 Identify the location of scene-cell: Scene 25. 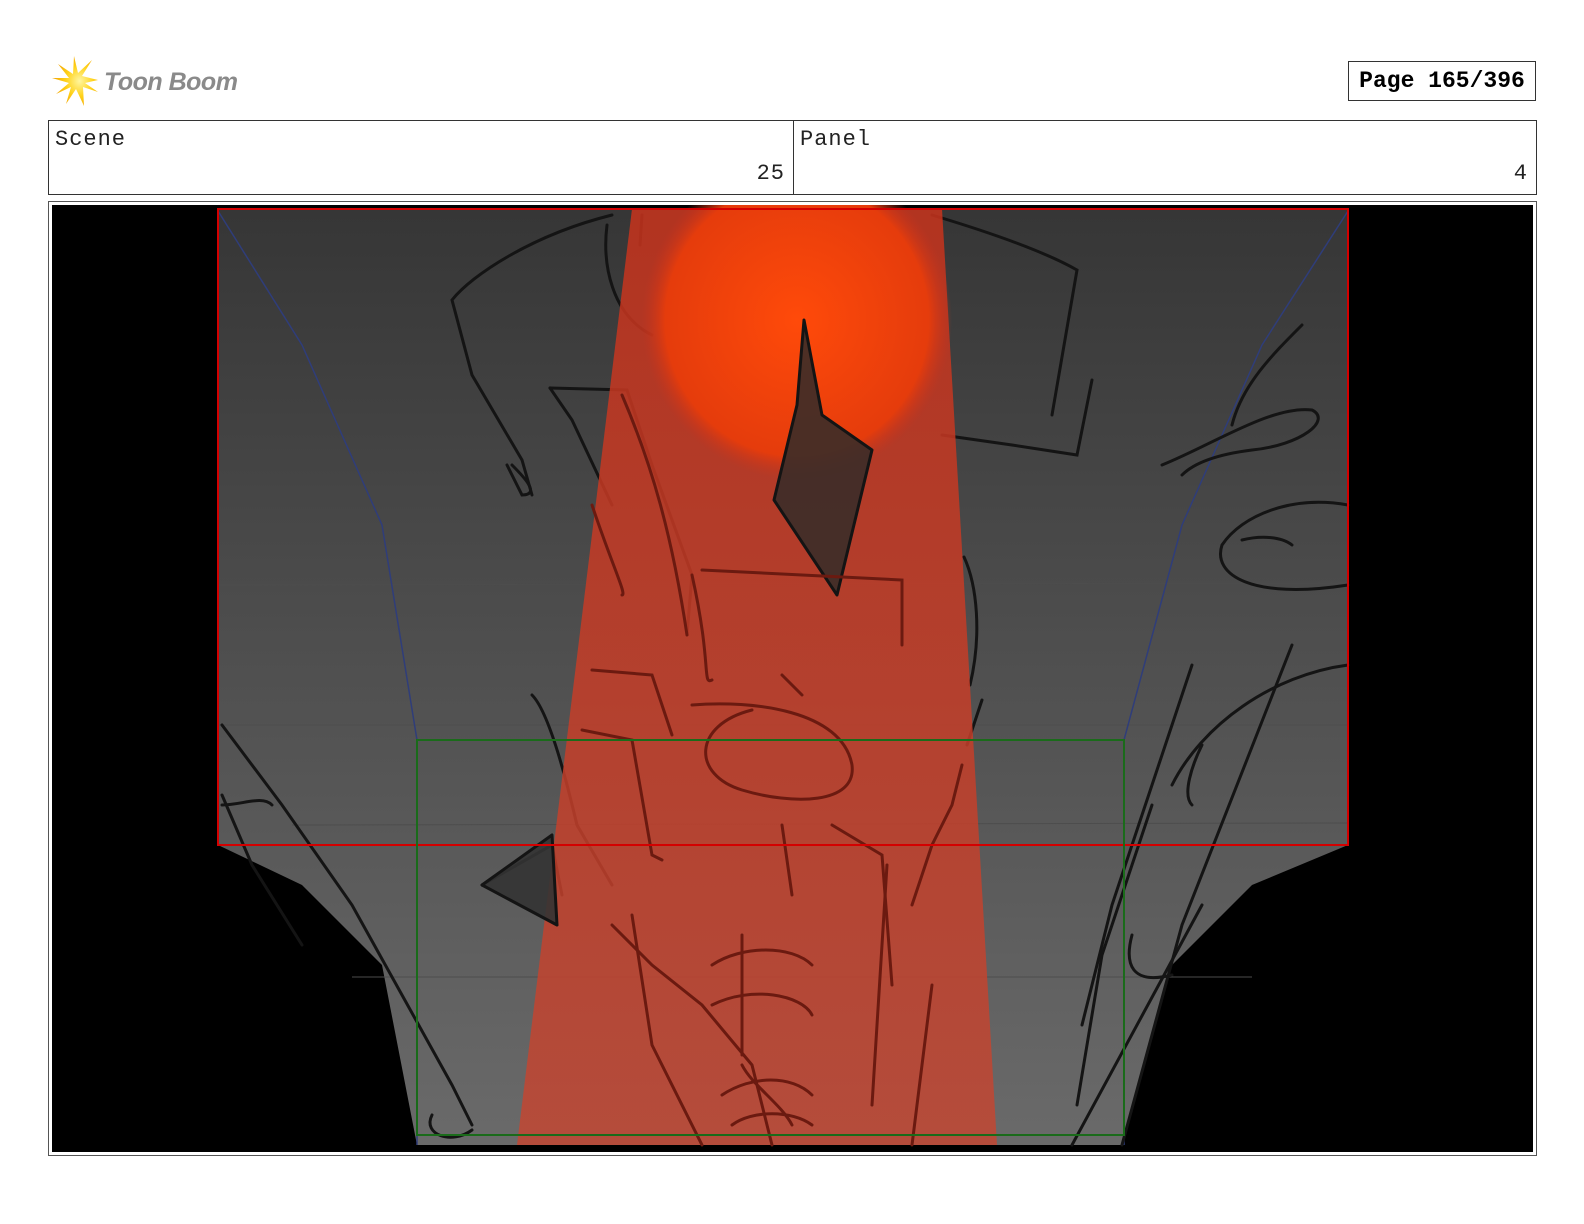
(421, 157).